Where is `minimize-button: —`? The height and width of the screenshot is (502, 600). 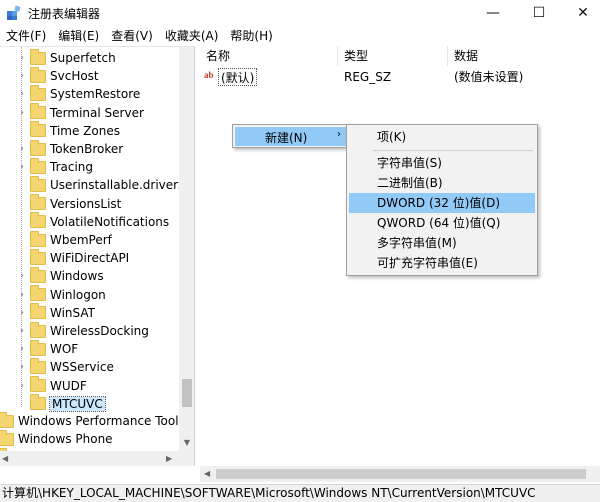
minimize-button: — is located at coordinates (493, 13).